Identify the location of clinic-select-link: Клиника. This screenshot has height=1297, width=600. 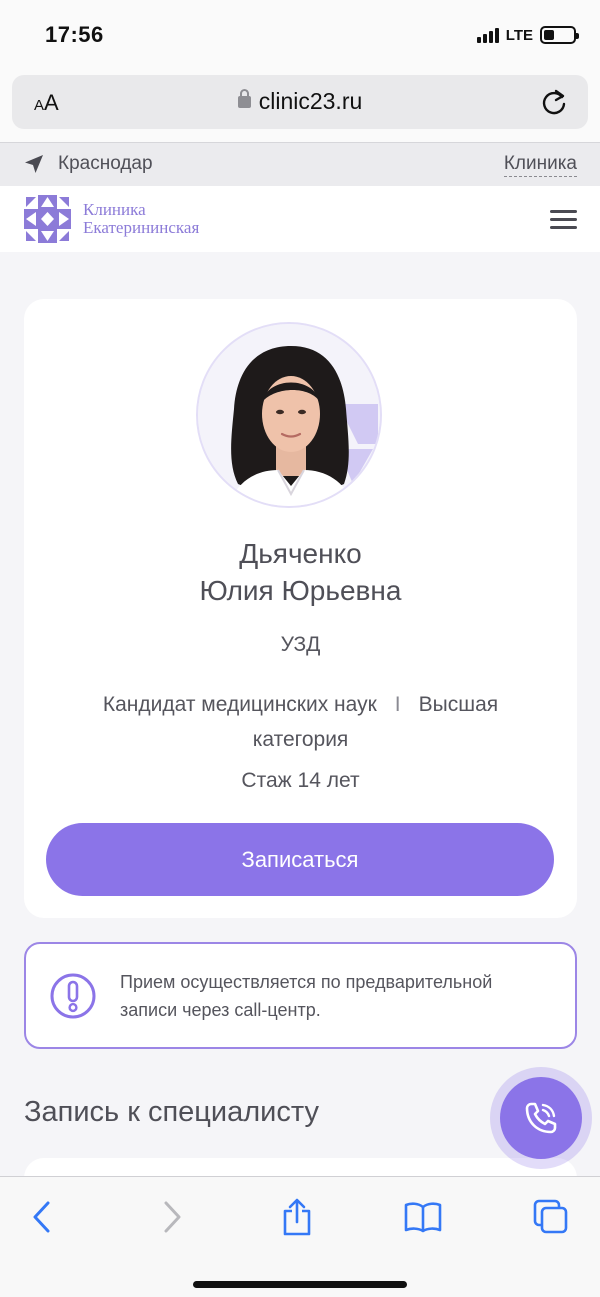
(540, 165).